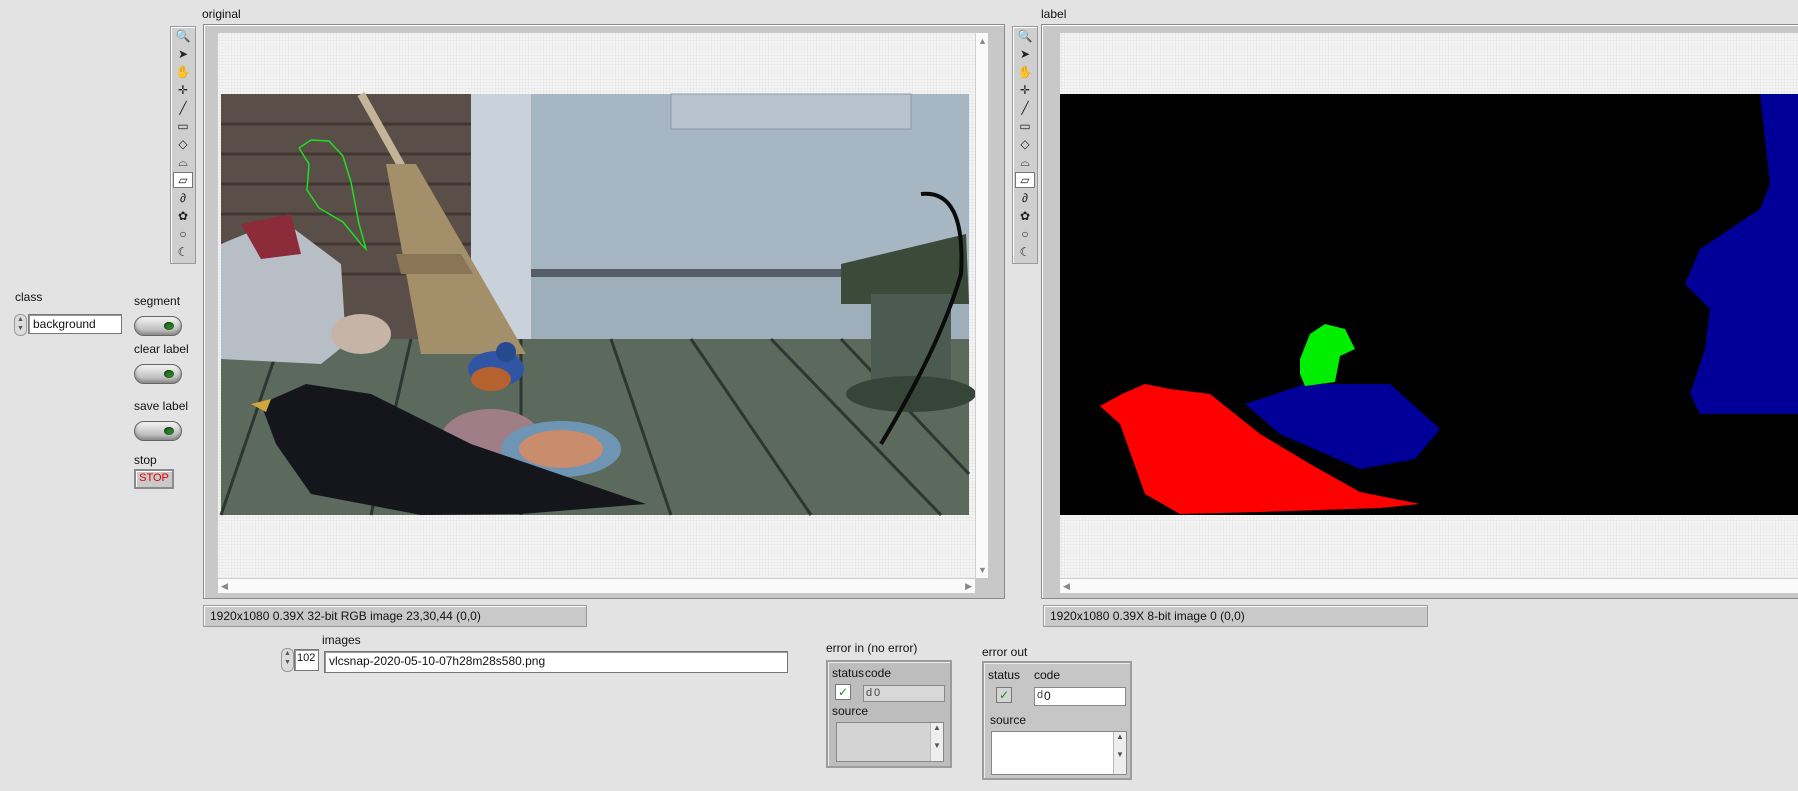 The image size is (1798, 791). Describe the element at coordinates (64, 324) in the screenshot. I see `class-value: background` at that location.